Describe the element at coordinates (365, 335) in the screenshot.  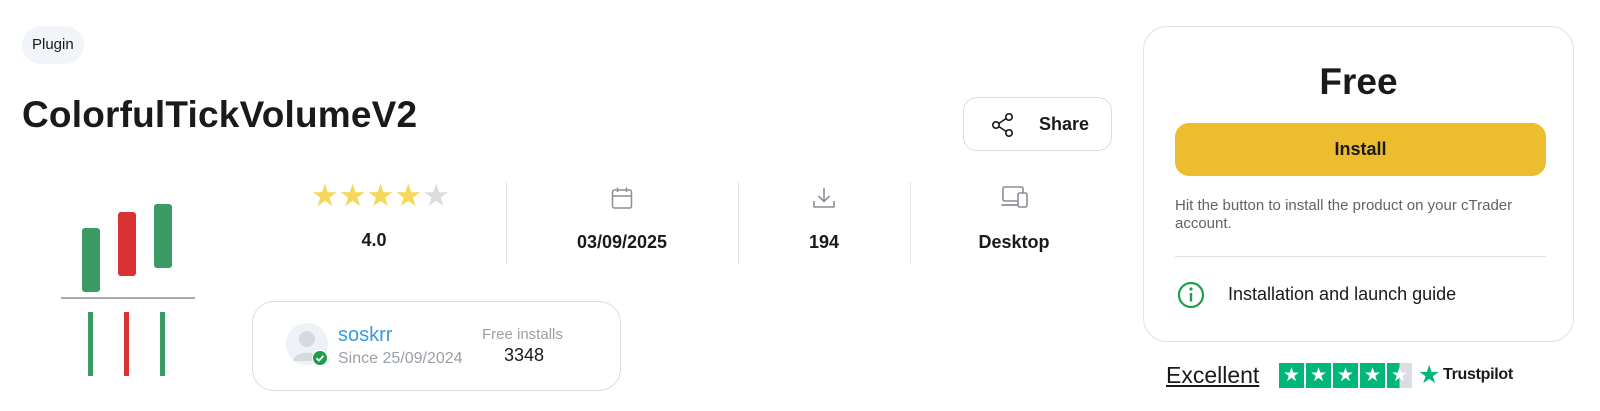
I see `author-name-link: soskrr` at that location.